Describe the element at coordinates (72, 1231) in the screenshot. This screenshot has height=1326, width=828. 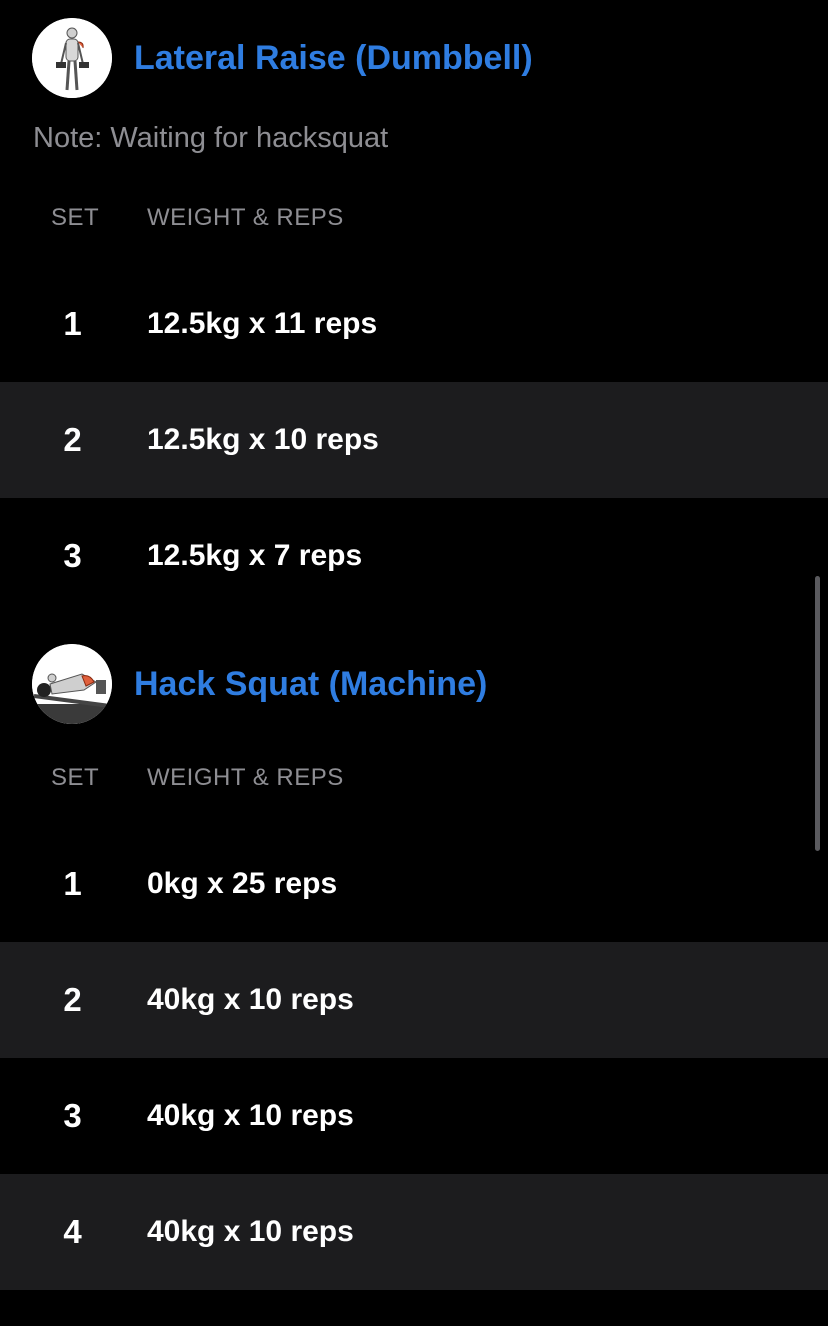
I see `set-number: 4` at that location.